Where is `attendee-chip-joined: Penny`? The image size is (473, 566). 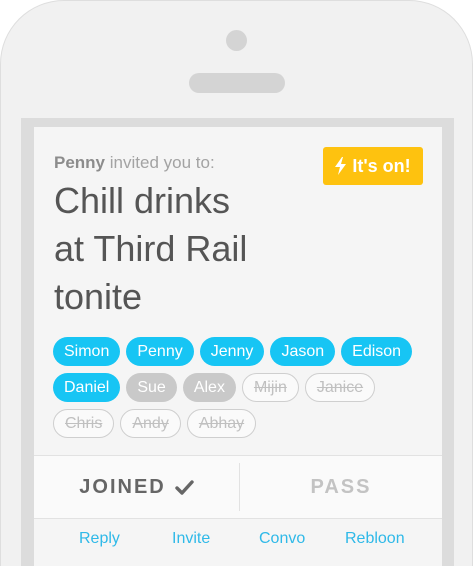
attendee-chip-joined: Penny is located at coordinates (160, 351).